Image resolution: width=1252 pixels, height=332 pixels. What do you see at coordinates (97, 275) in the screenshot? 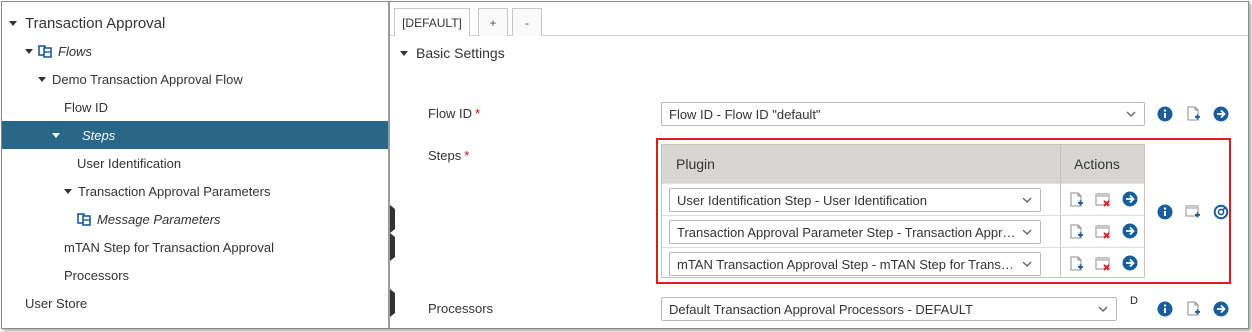
I see `tree-item-label: Processors` at bounding box center [97, 275].